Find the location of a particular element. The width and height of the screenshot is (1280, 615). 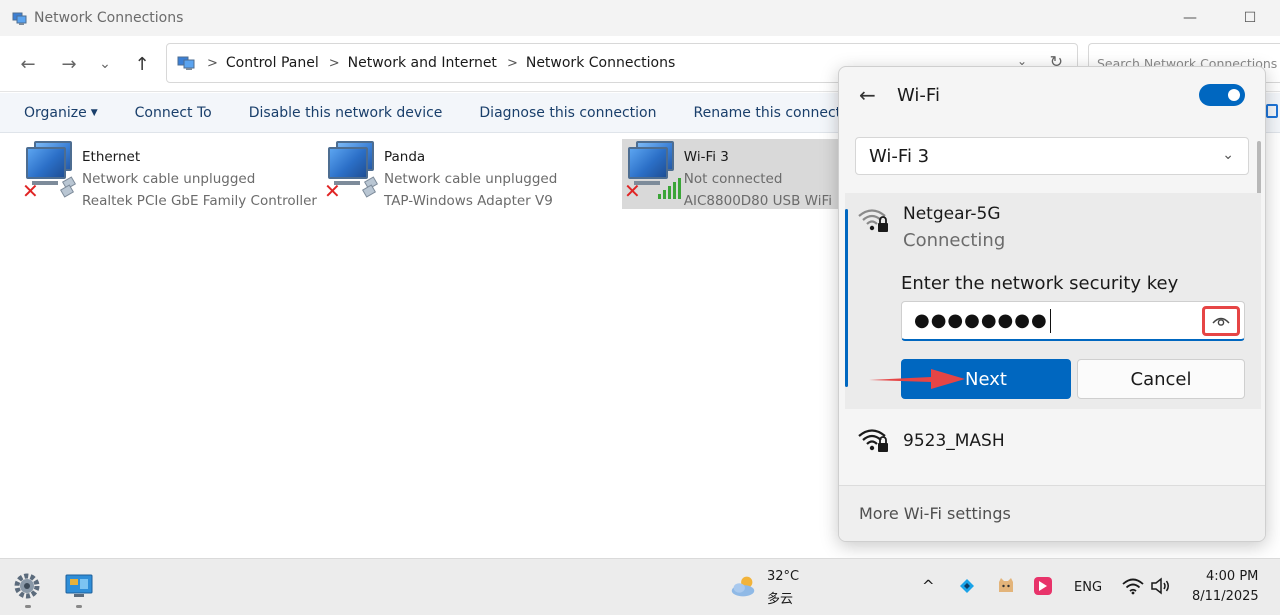

arrow-up-icon: ↑ is located at coordinates (142, 64).